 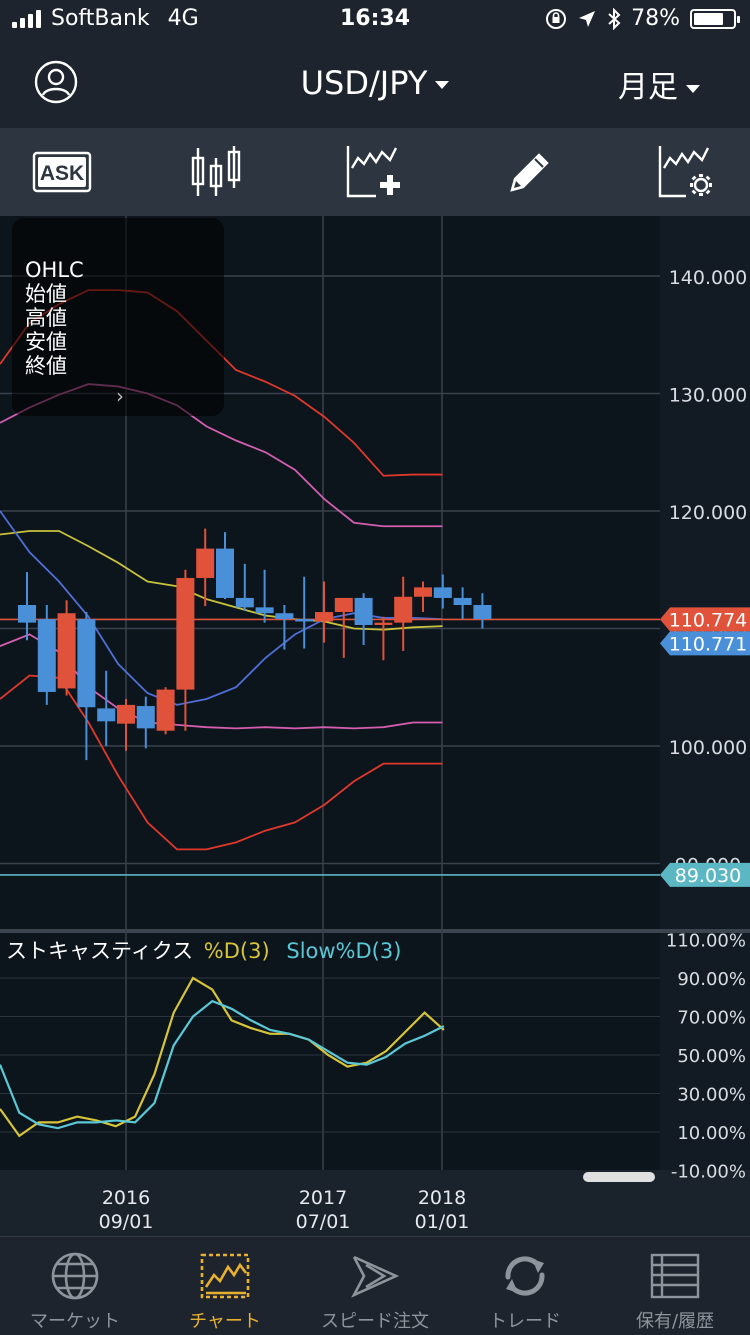 What do you see at coordinates (375, 20) in the screenshot?
I see `status-bar: SoftBank 4G 16:34 78%` at bounding box center [375, 20].